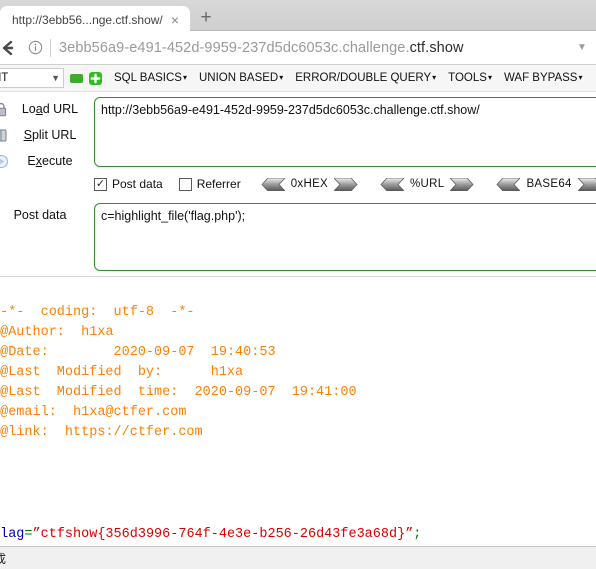  I want to click on flag-variable: flag, so click(12, 534).